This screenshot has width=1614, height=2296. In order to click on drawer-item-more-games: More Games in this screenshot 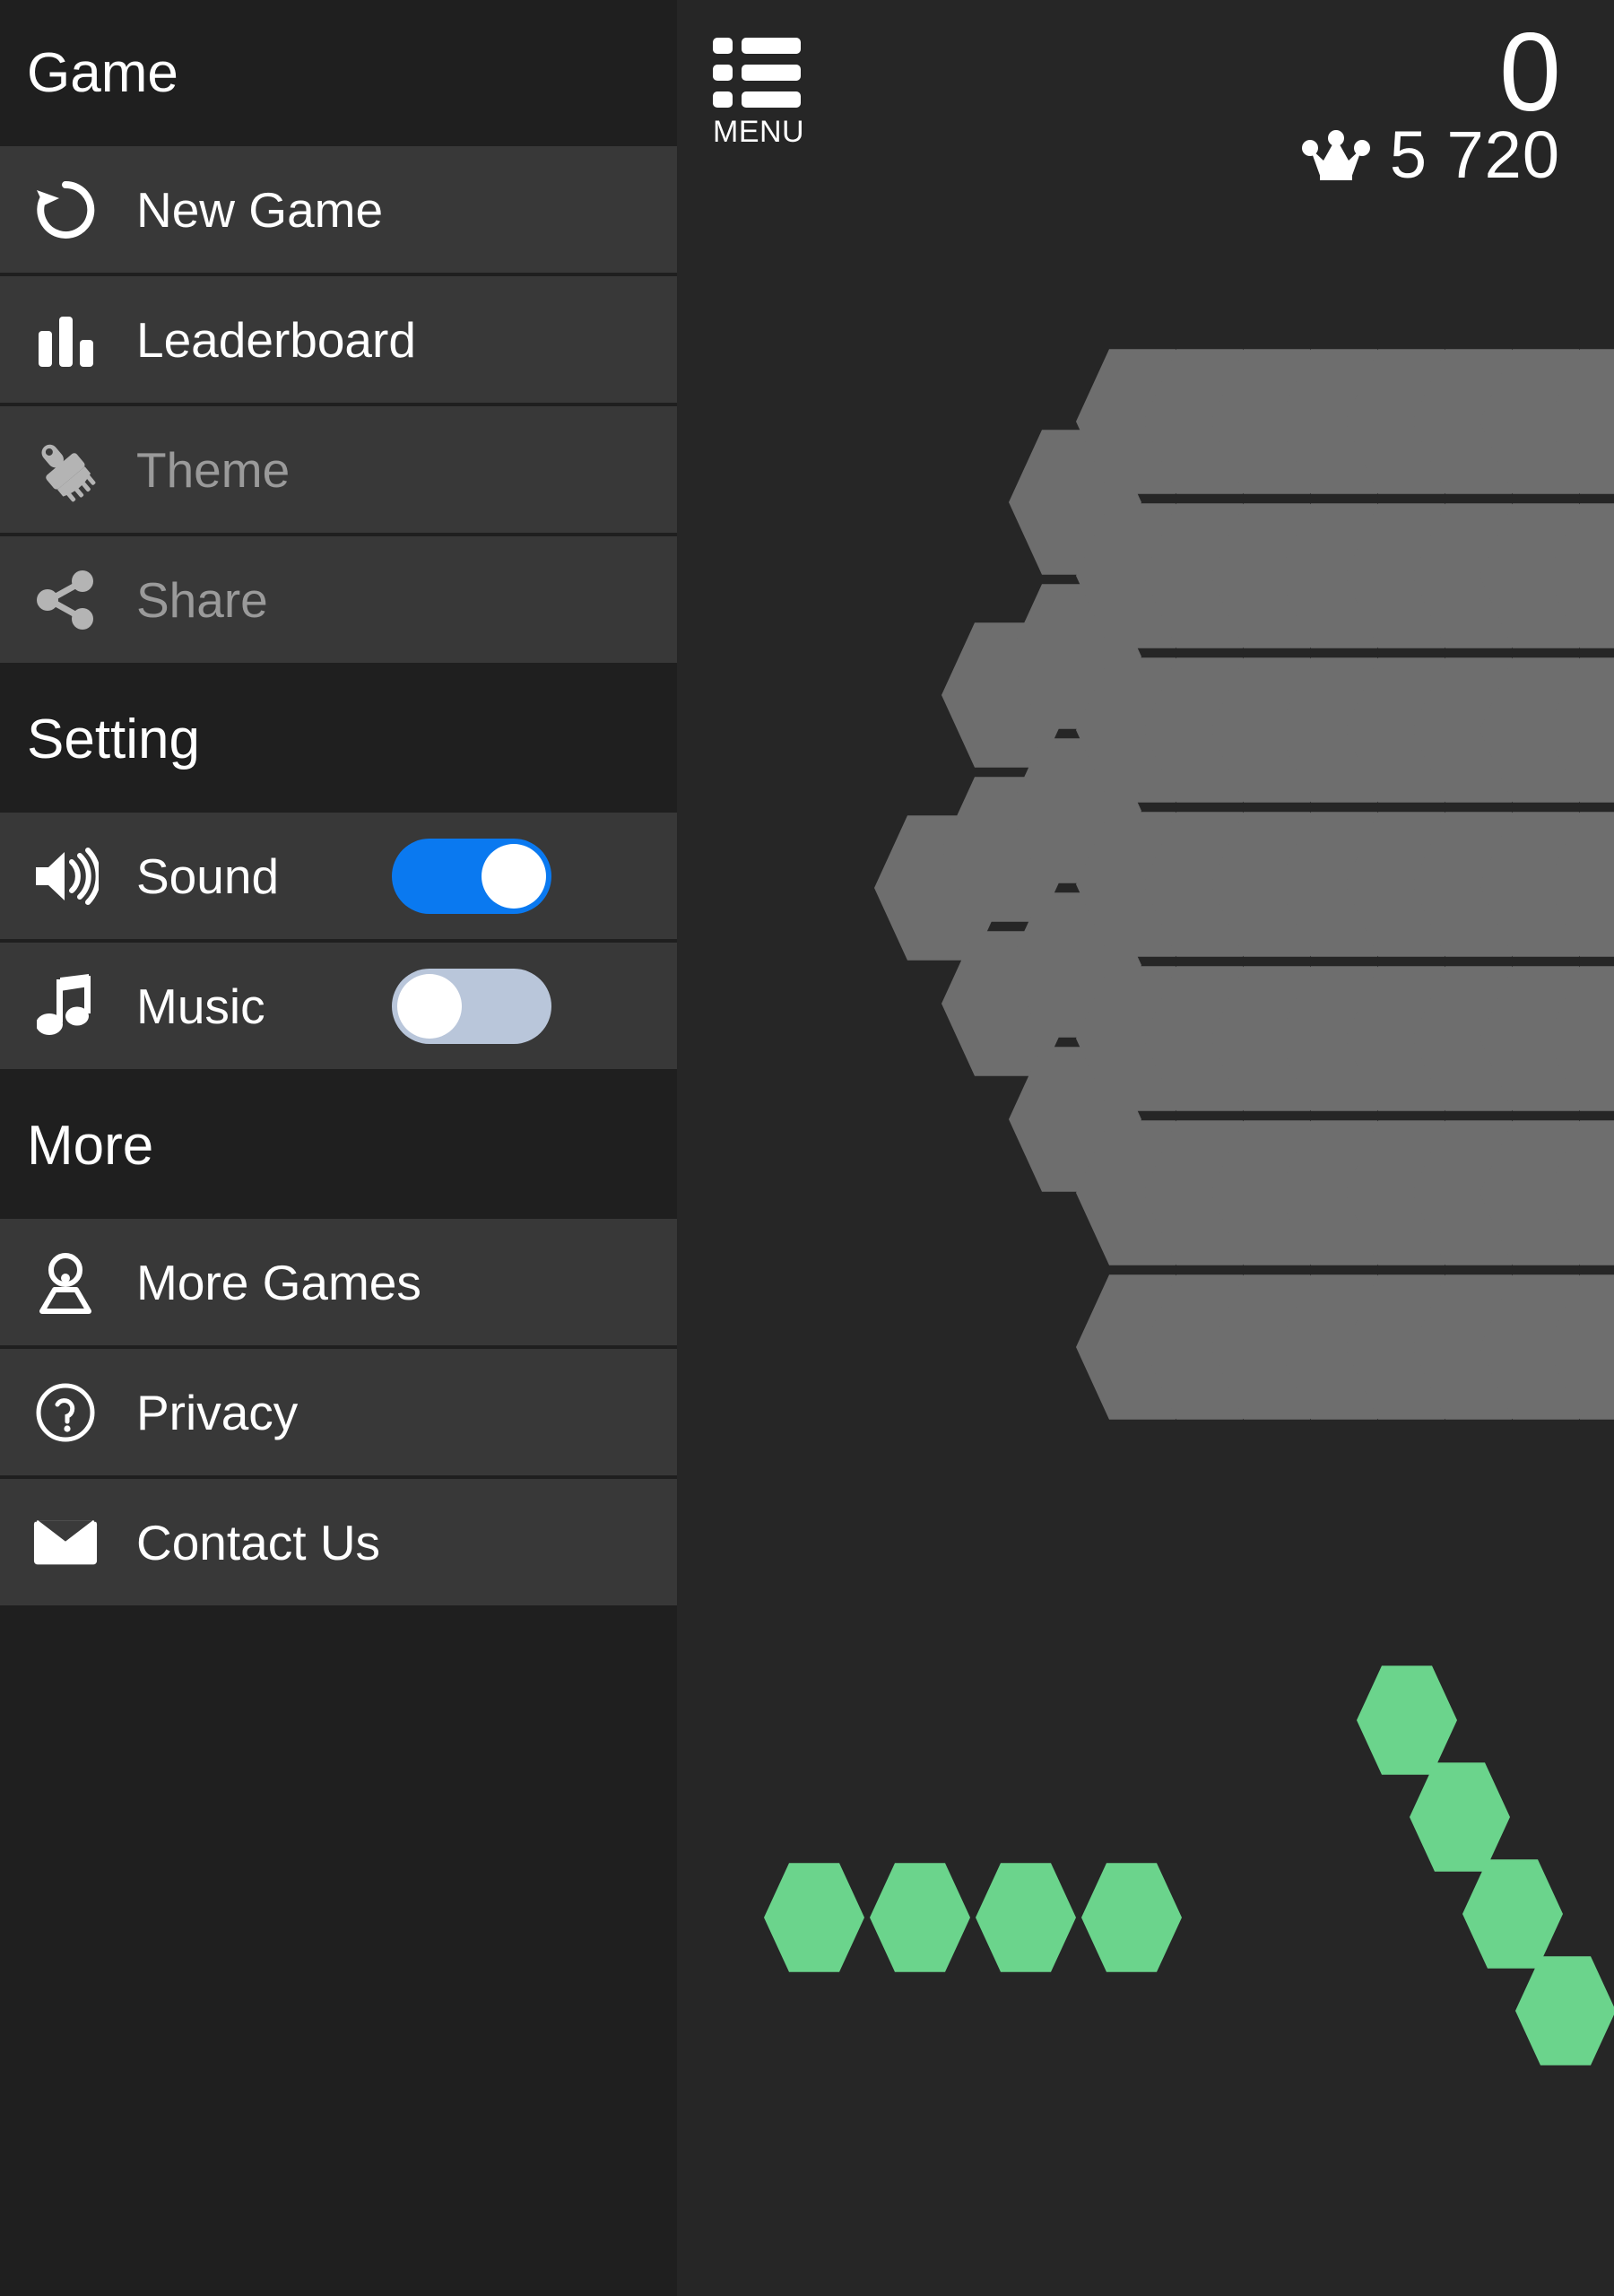, I will do `click(338, 1284)`.